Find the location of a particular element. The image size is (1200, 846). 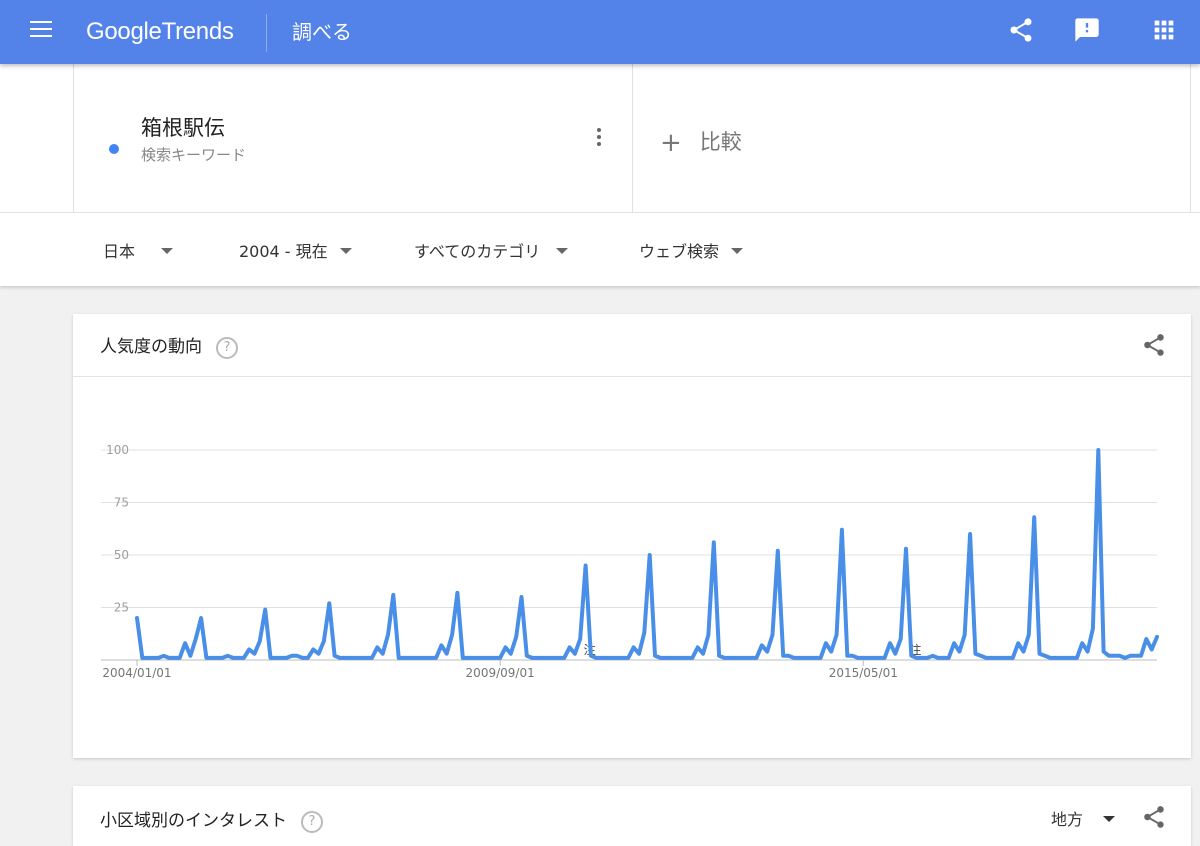

x-tick-label: 2004/01/01 is located at coordinates (136, 673).